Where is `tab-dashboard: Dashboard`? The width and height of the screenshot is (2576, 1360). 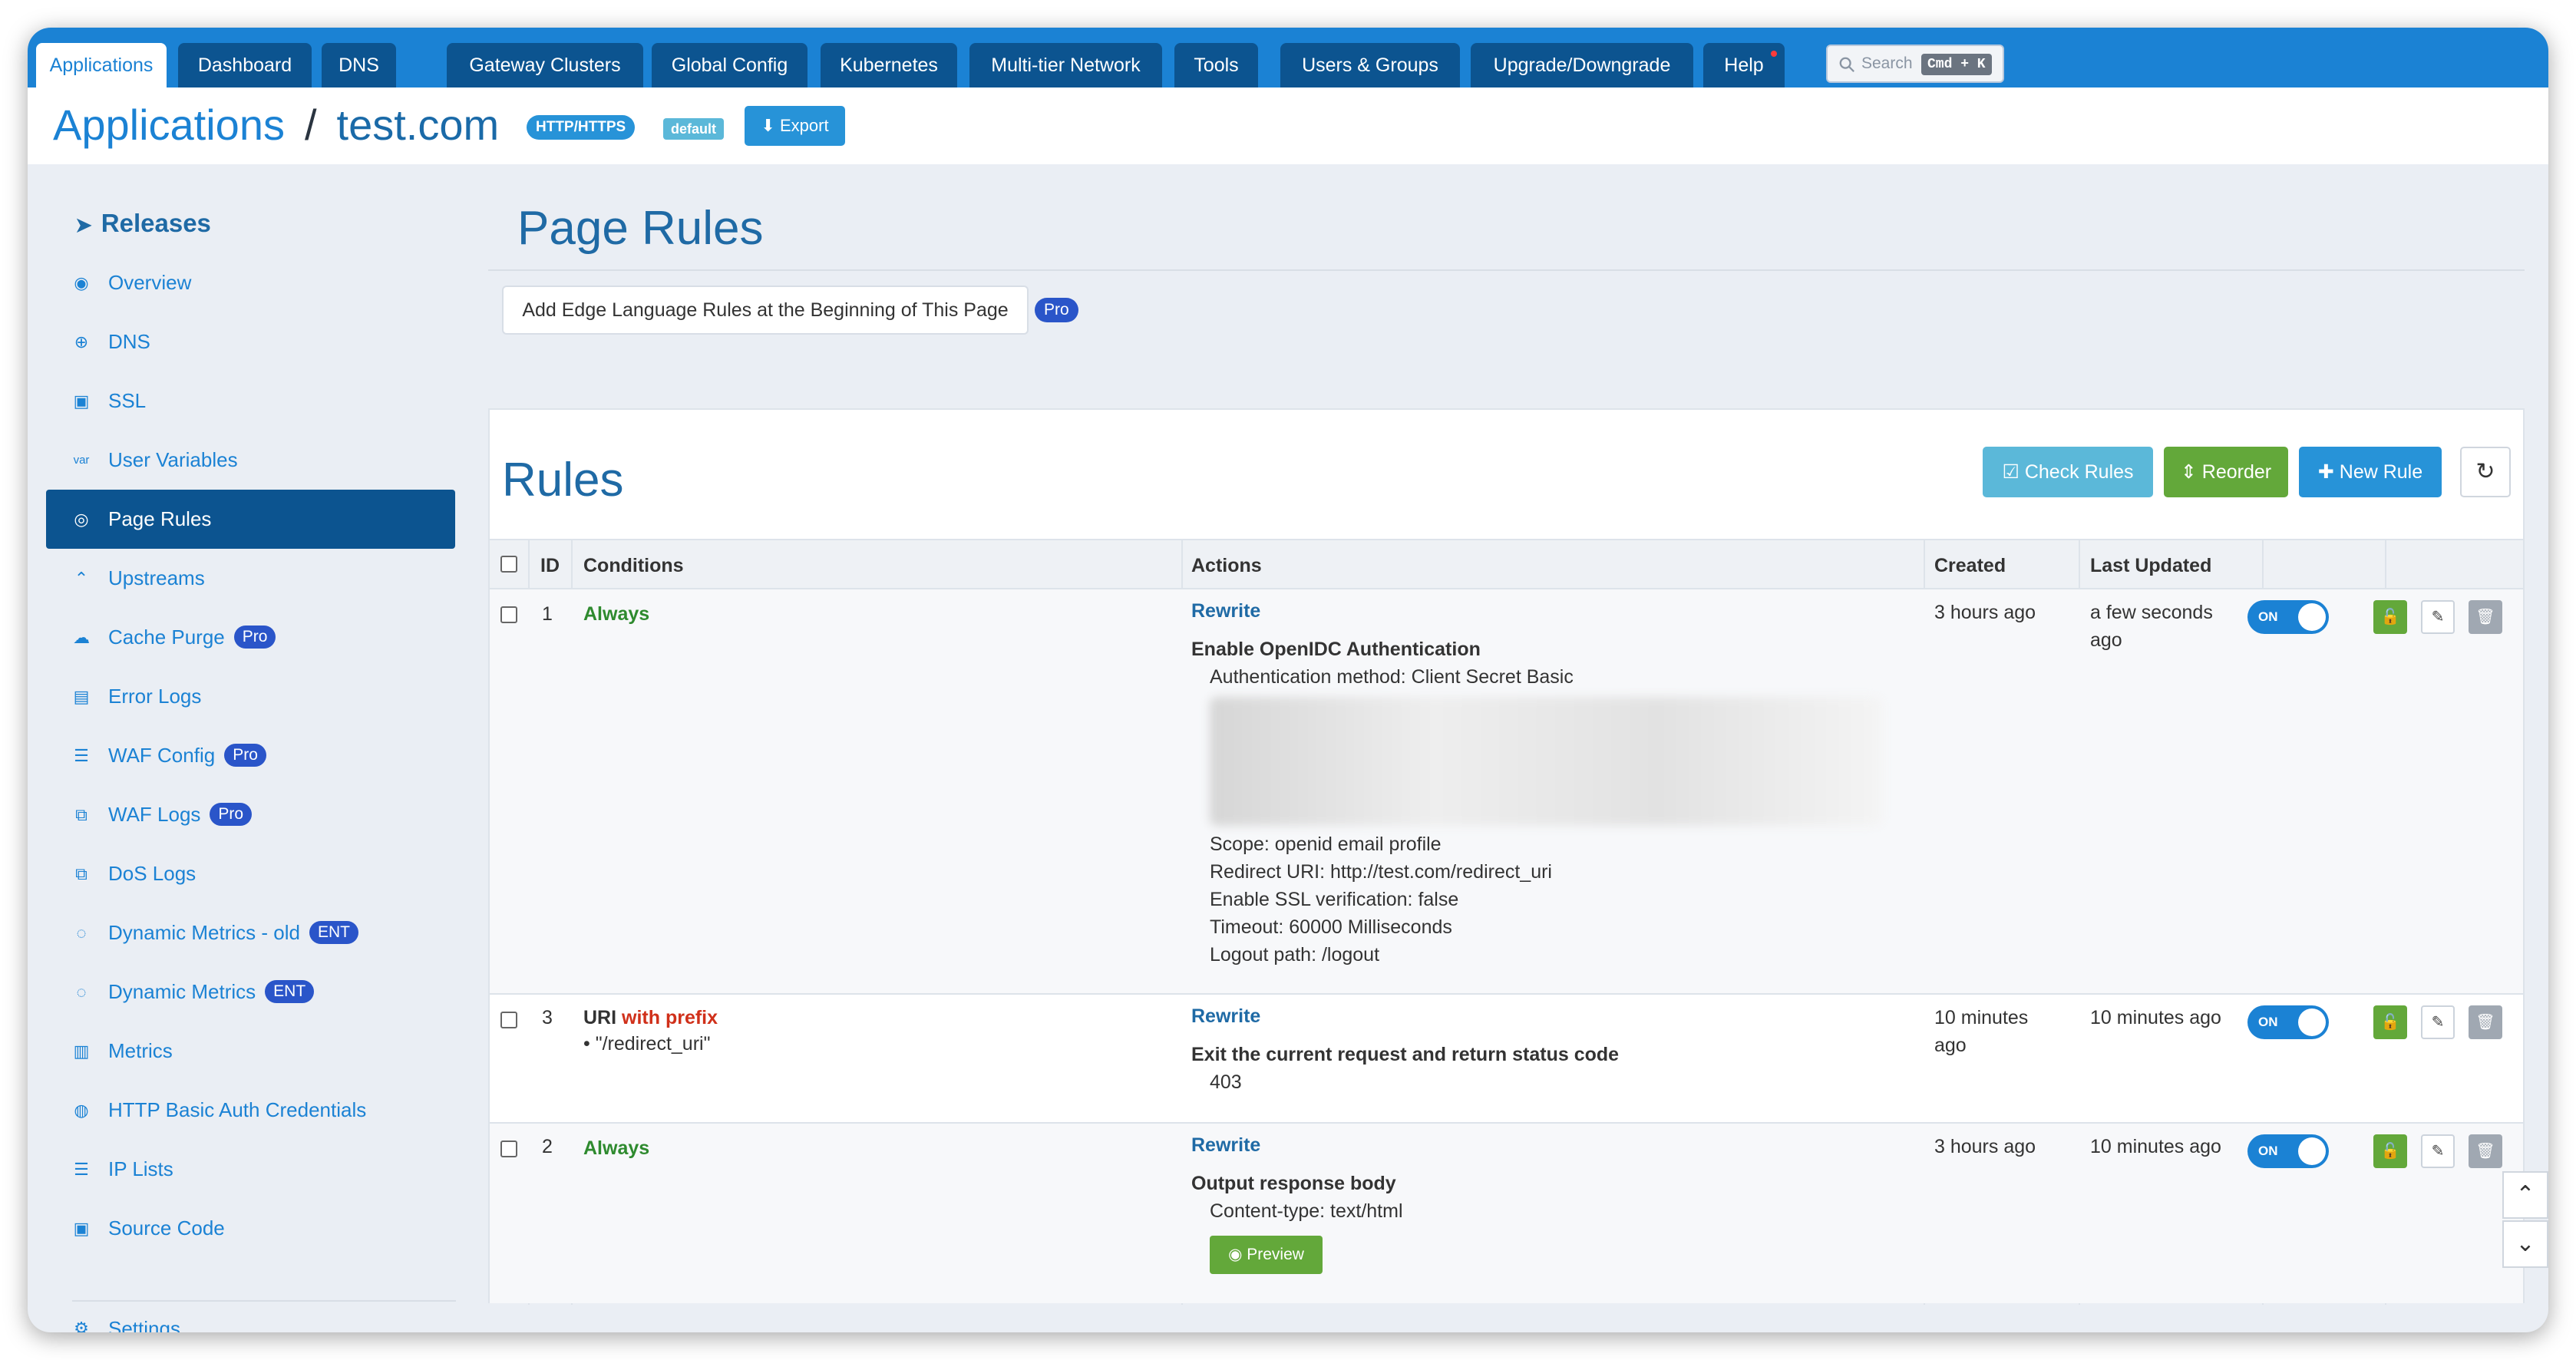 tab-dashboard: Dashboard is located at coordinates (245, 65).